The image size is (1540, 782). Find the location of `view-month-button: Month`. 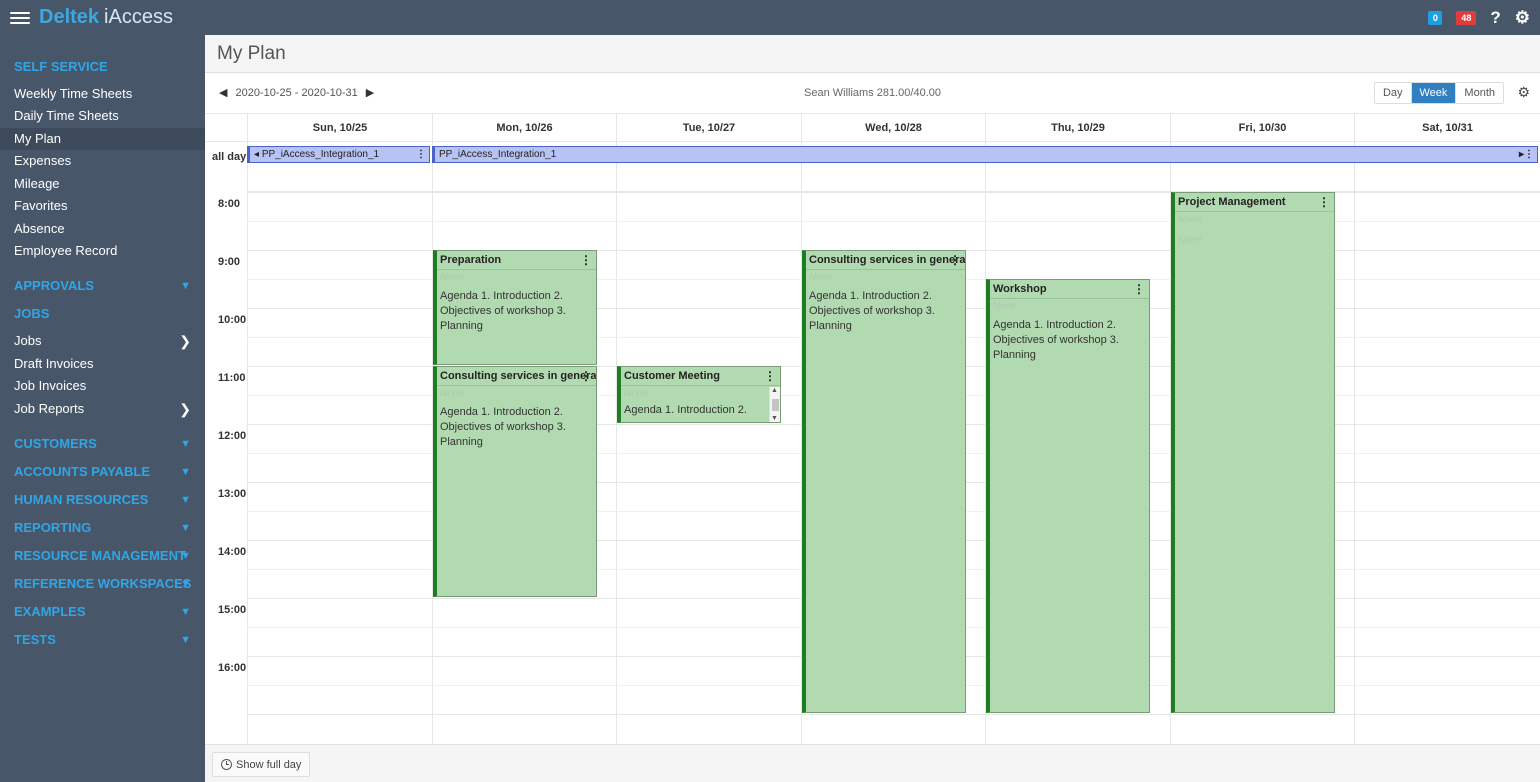

view-month-button: Month is located at coordinates (1479, 93).